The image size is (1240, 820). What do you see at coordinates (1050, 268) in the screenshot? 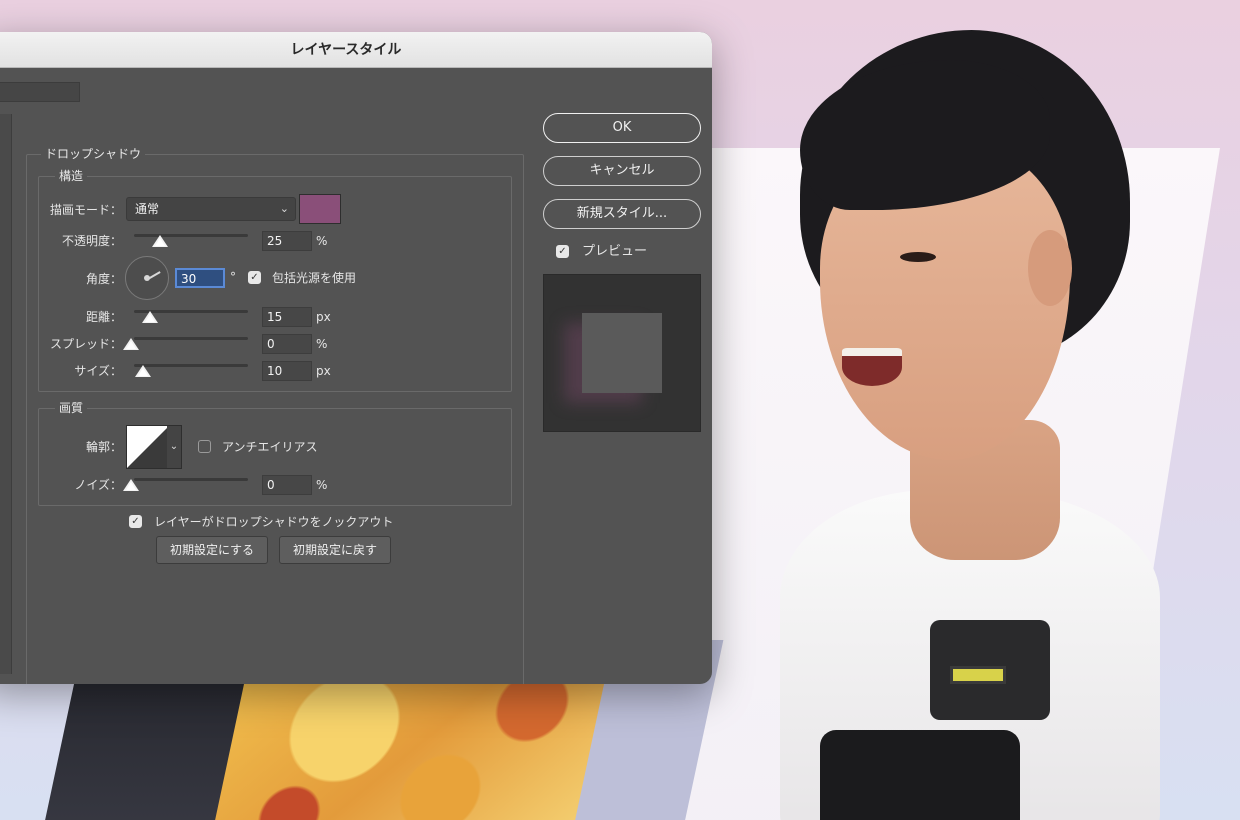
I see `portrait-ear` at bounding box center [1050, 268].